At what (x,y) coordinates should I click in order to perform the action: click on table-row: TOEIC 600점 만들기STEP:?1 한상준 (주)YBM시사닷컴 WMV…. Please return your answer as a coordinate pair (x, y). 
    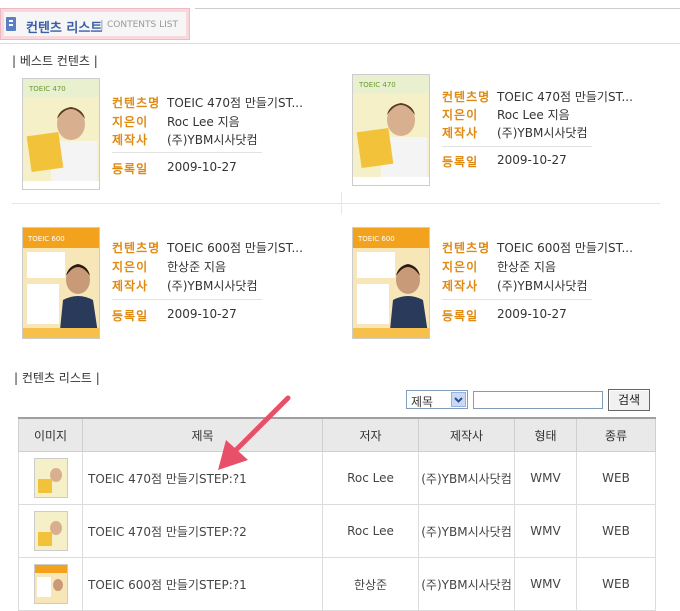
    Looking at the image, I should click on (337, 584).